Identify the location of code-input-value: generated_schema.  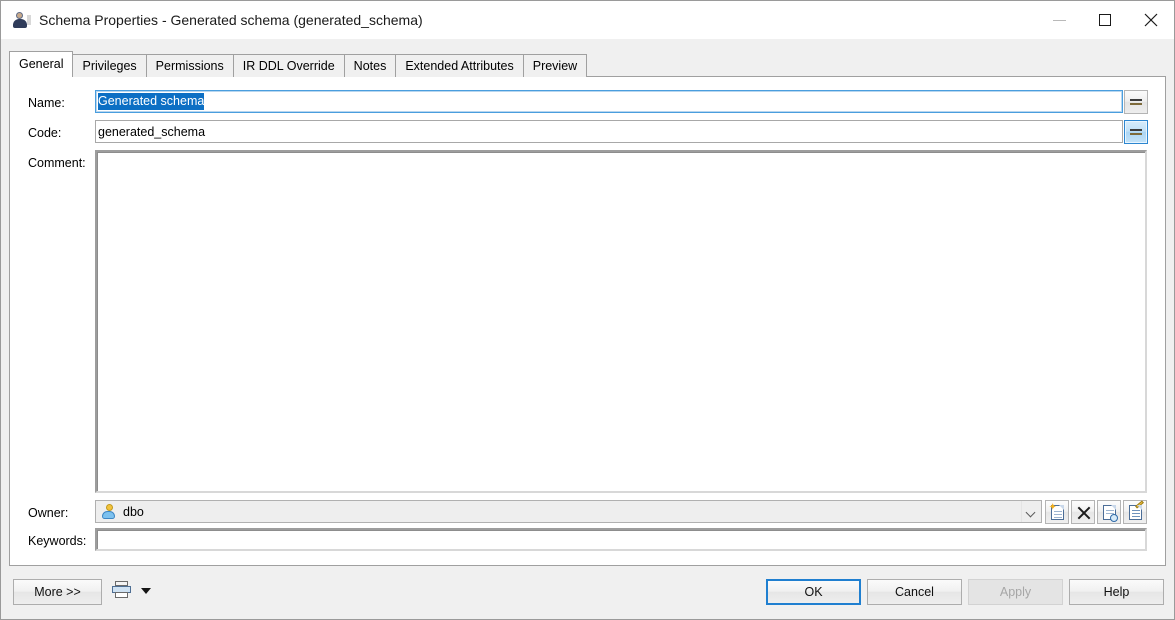
(152, 131).